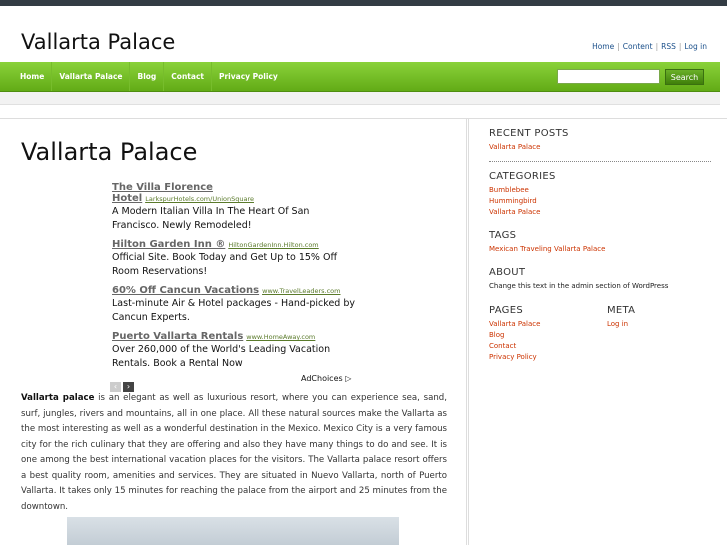 The image size is (727, 545). What do you see at coordinates (273, 245) in the screenshot?
I see `ad-url-link: HiltonGardenInn.Hilton.com` at bounding box center [273, 245].